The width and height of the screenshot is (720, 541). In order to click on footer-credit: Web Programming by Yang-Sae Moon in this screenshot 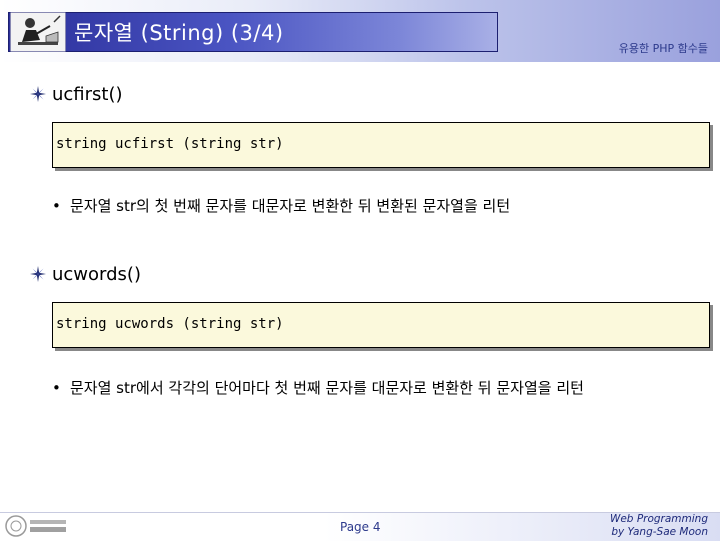, I will do `click(659, 526)`.